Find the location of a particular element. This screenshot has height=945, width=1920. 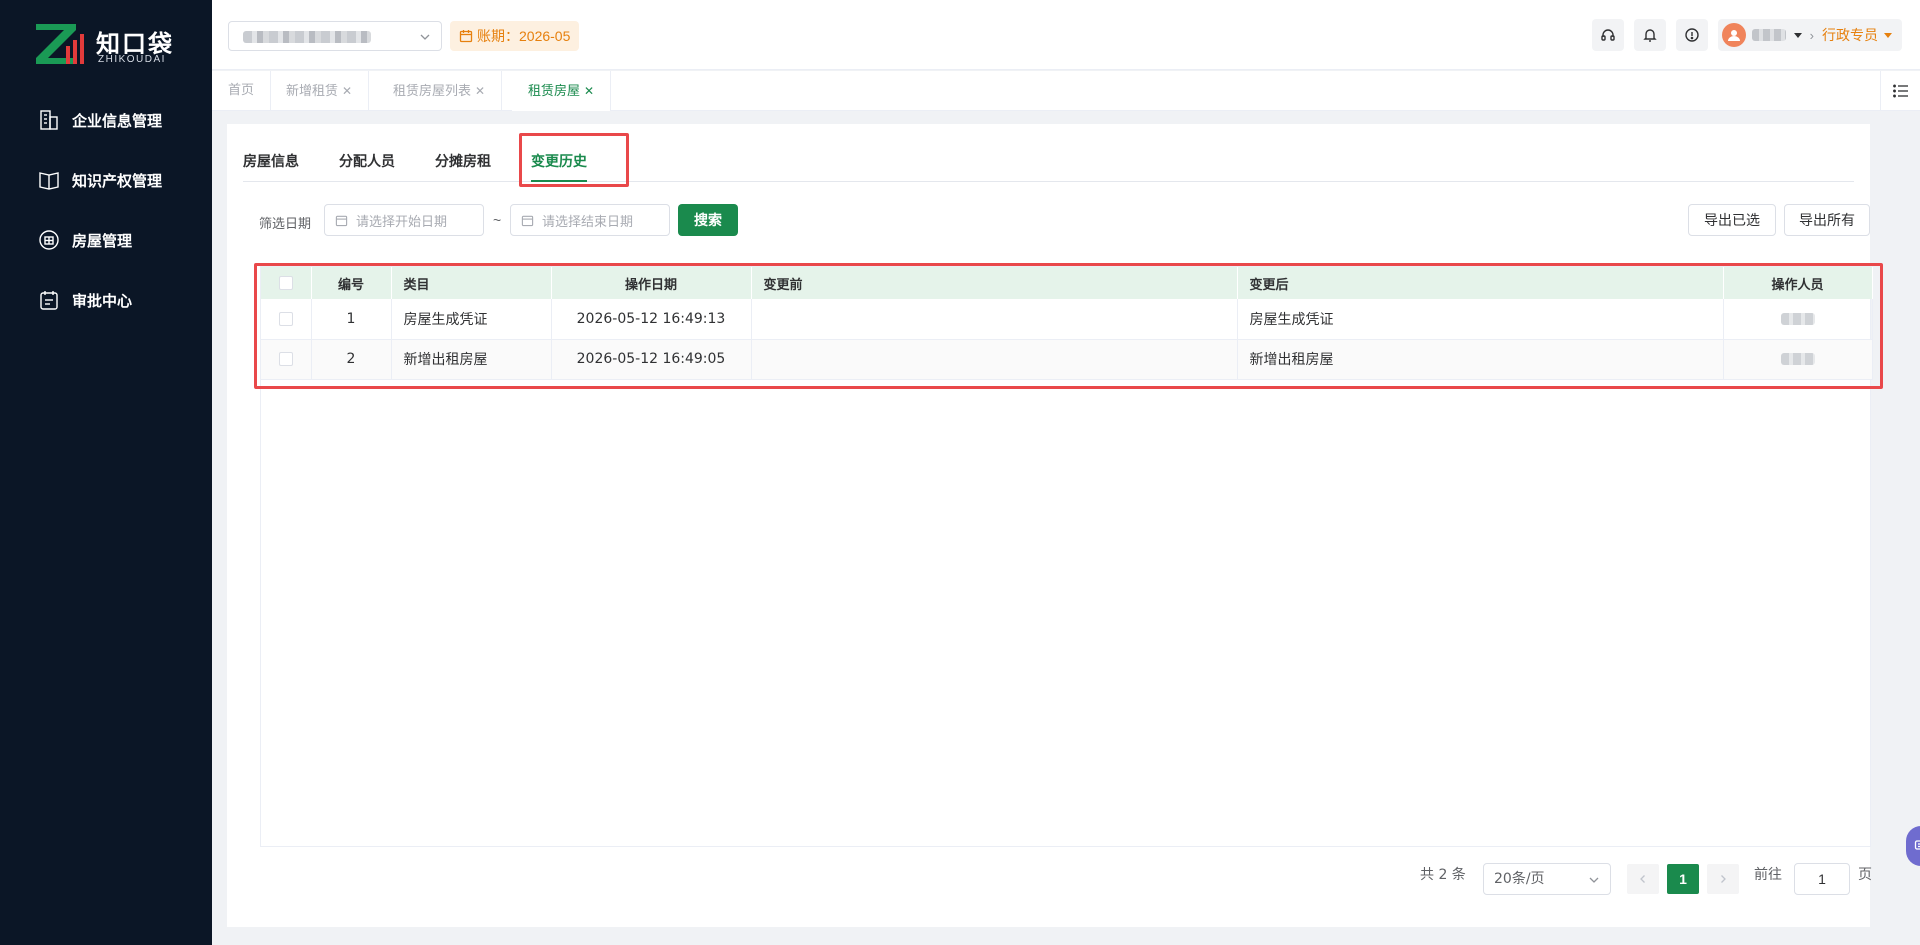

pagination-total: 共 2 条 is located at coordinates (1443, 875).